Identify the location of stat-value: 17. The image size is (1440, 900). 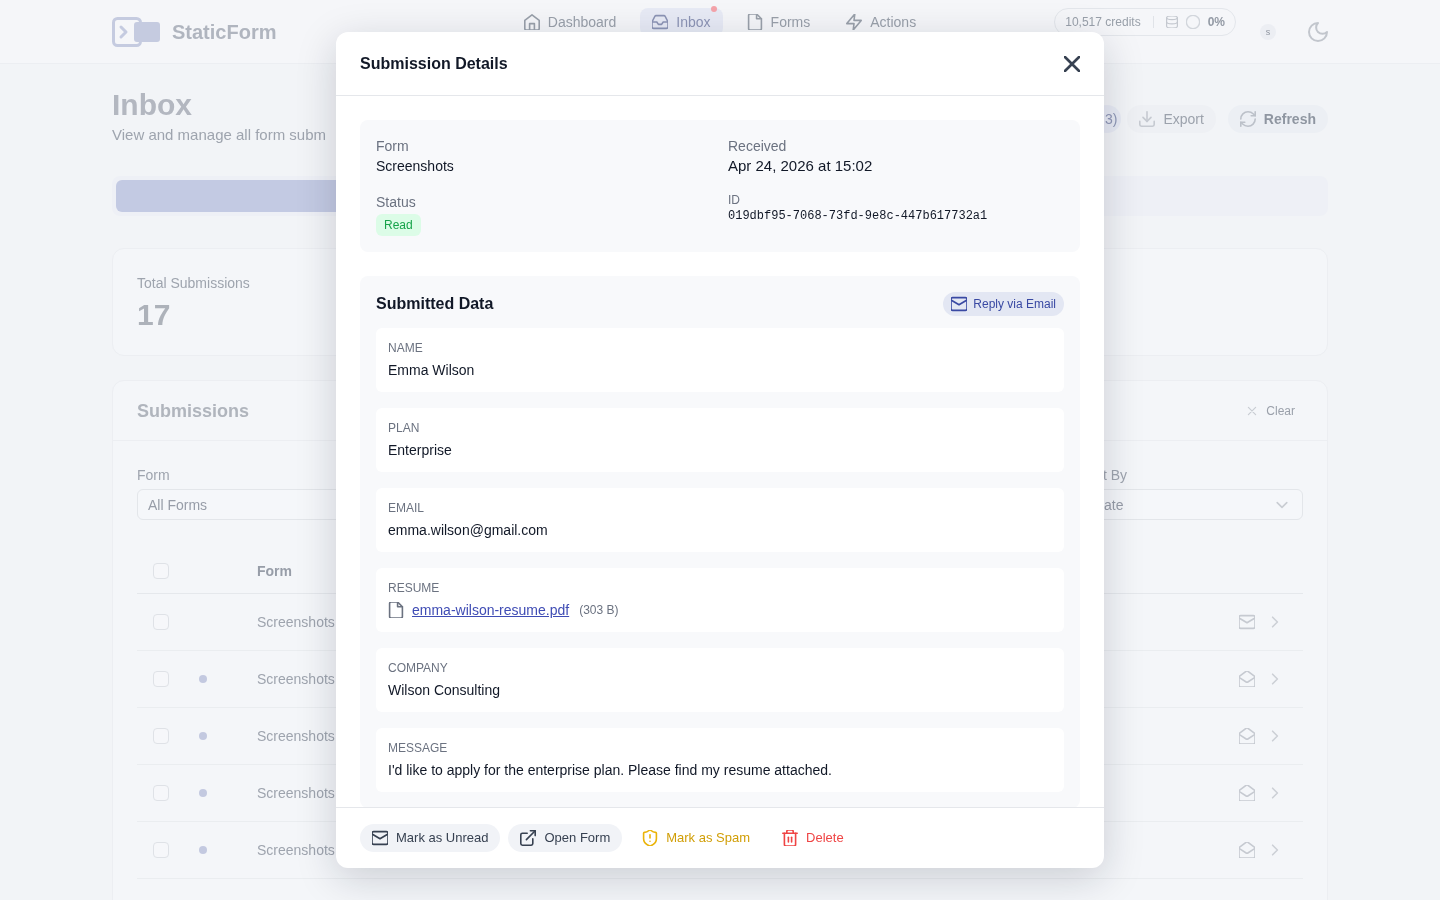
(154, 315).